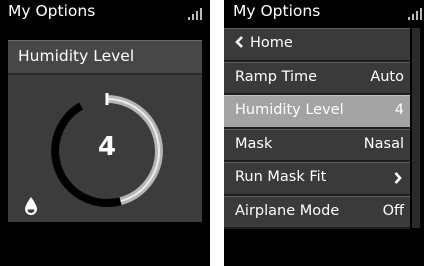  What do you see at coordinates (107, 147) in the screenshot?
I see `humidity-value: 4` at bounding box center [107, 147].